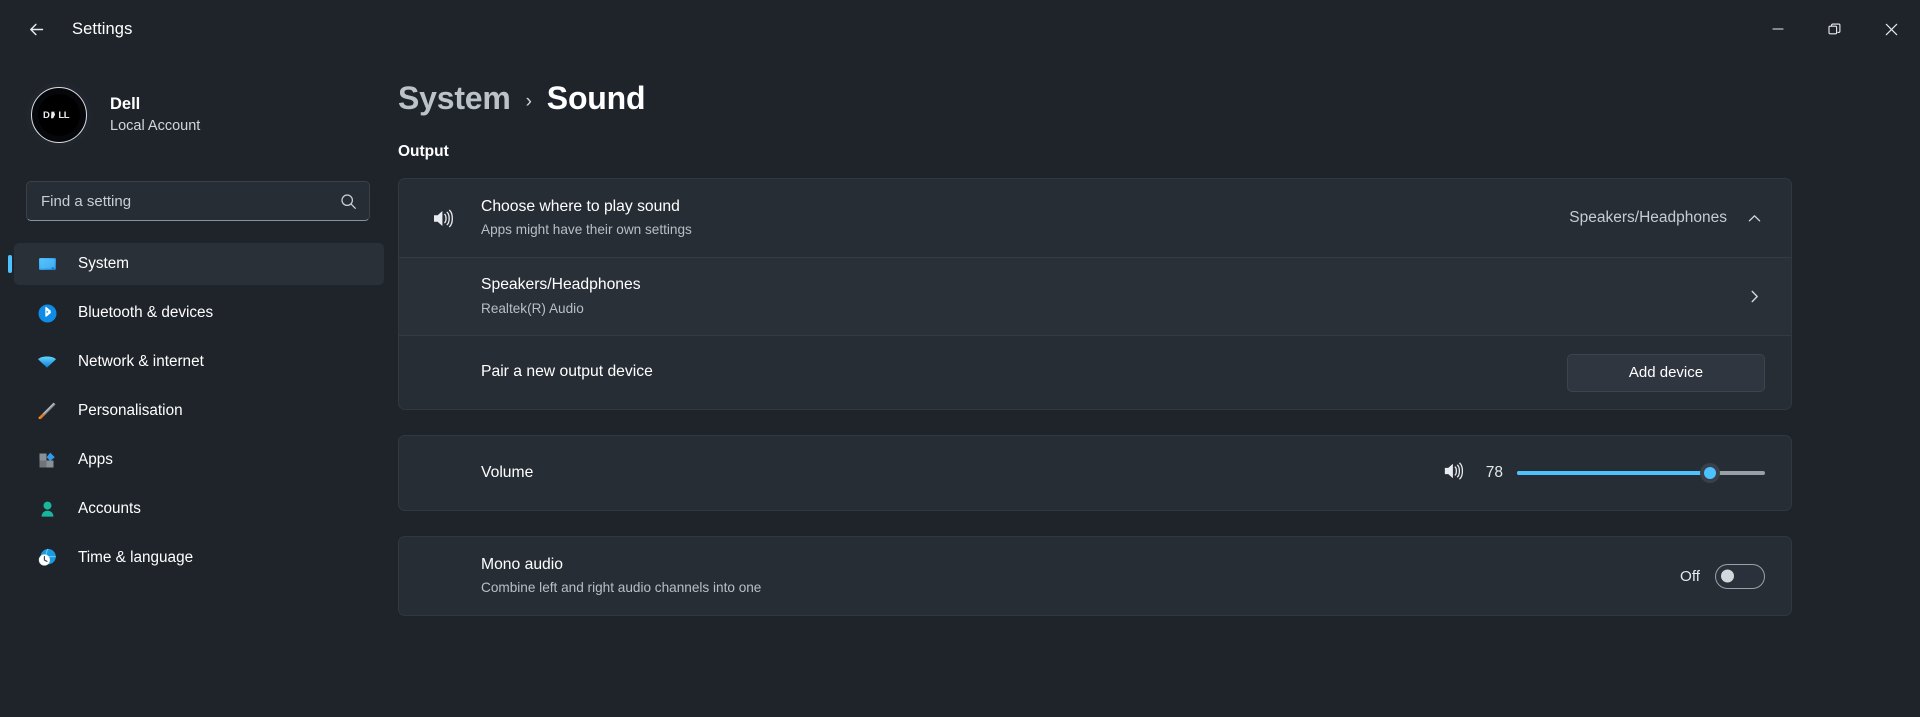 The width and height of the screenshot is (1920, 717). Describe the element at coordinates (507, 472) in the screenshot. I see `volume-title: Volume` at that location.